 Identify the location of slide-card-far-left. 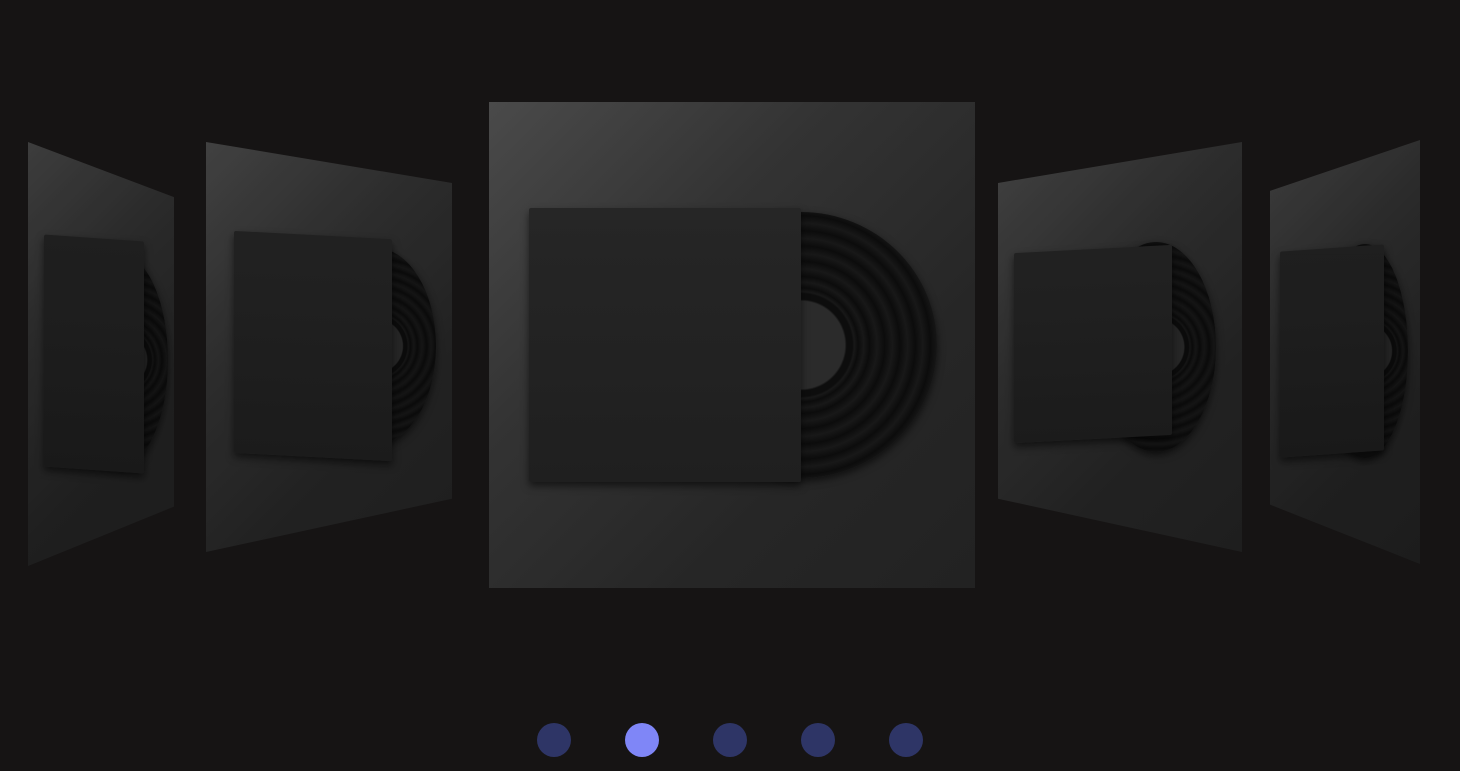
(101, 354).